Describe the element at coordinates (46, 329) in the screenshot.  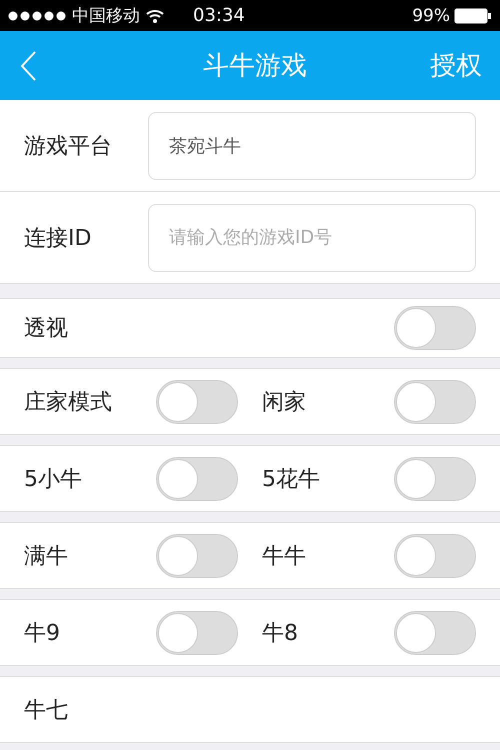
I see `option-label: 透视` at that location.